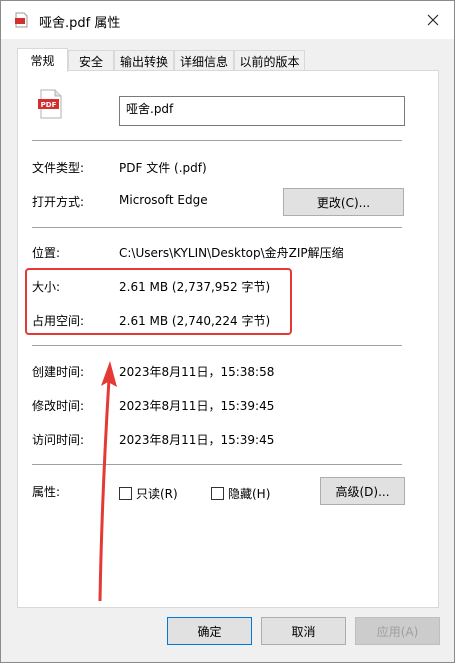 The image size is (455, 663). Describe the element at coordinates (144, 60) in the screenshot. I see `tab-output-convert: 输出转换` at that location.